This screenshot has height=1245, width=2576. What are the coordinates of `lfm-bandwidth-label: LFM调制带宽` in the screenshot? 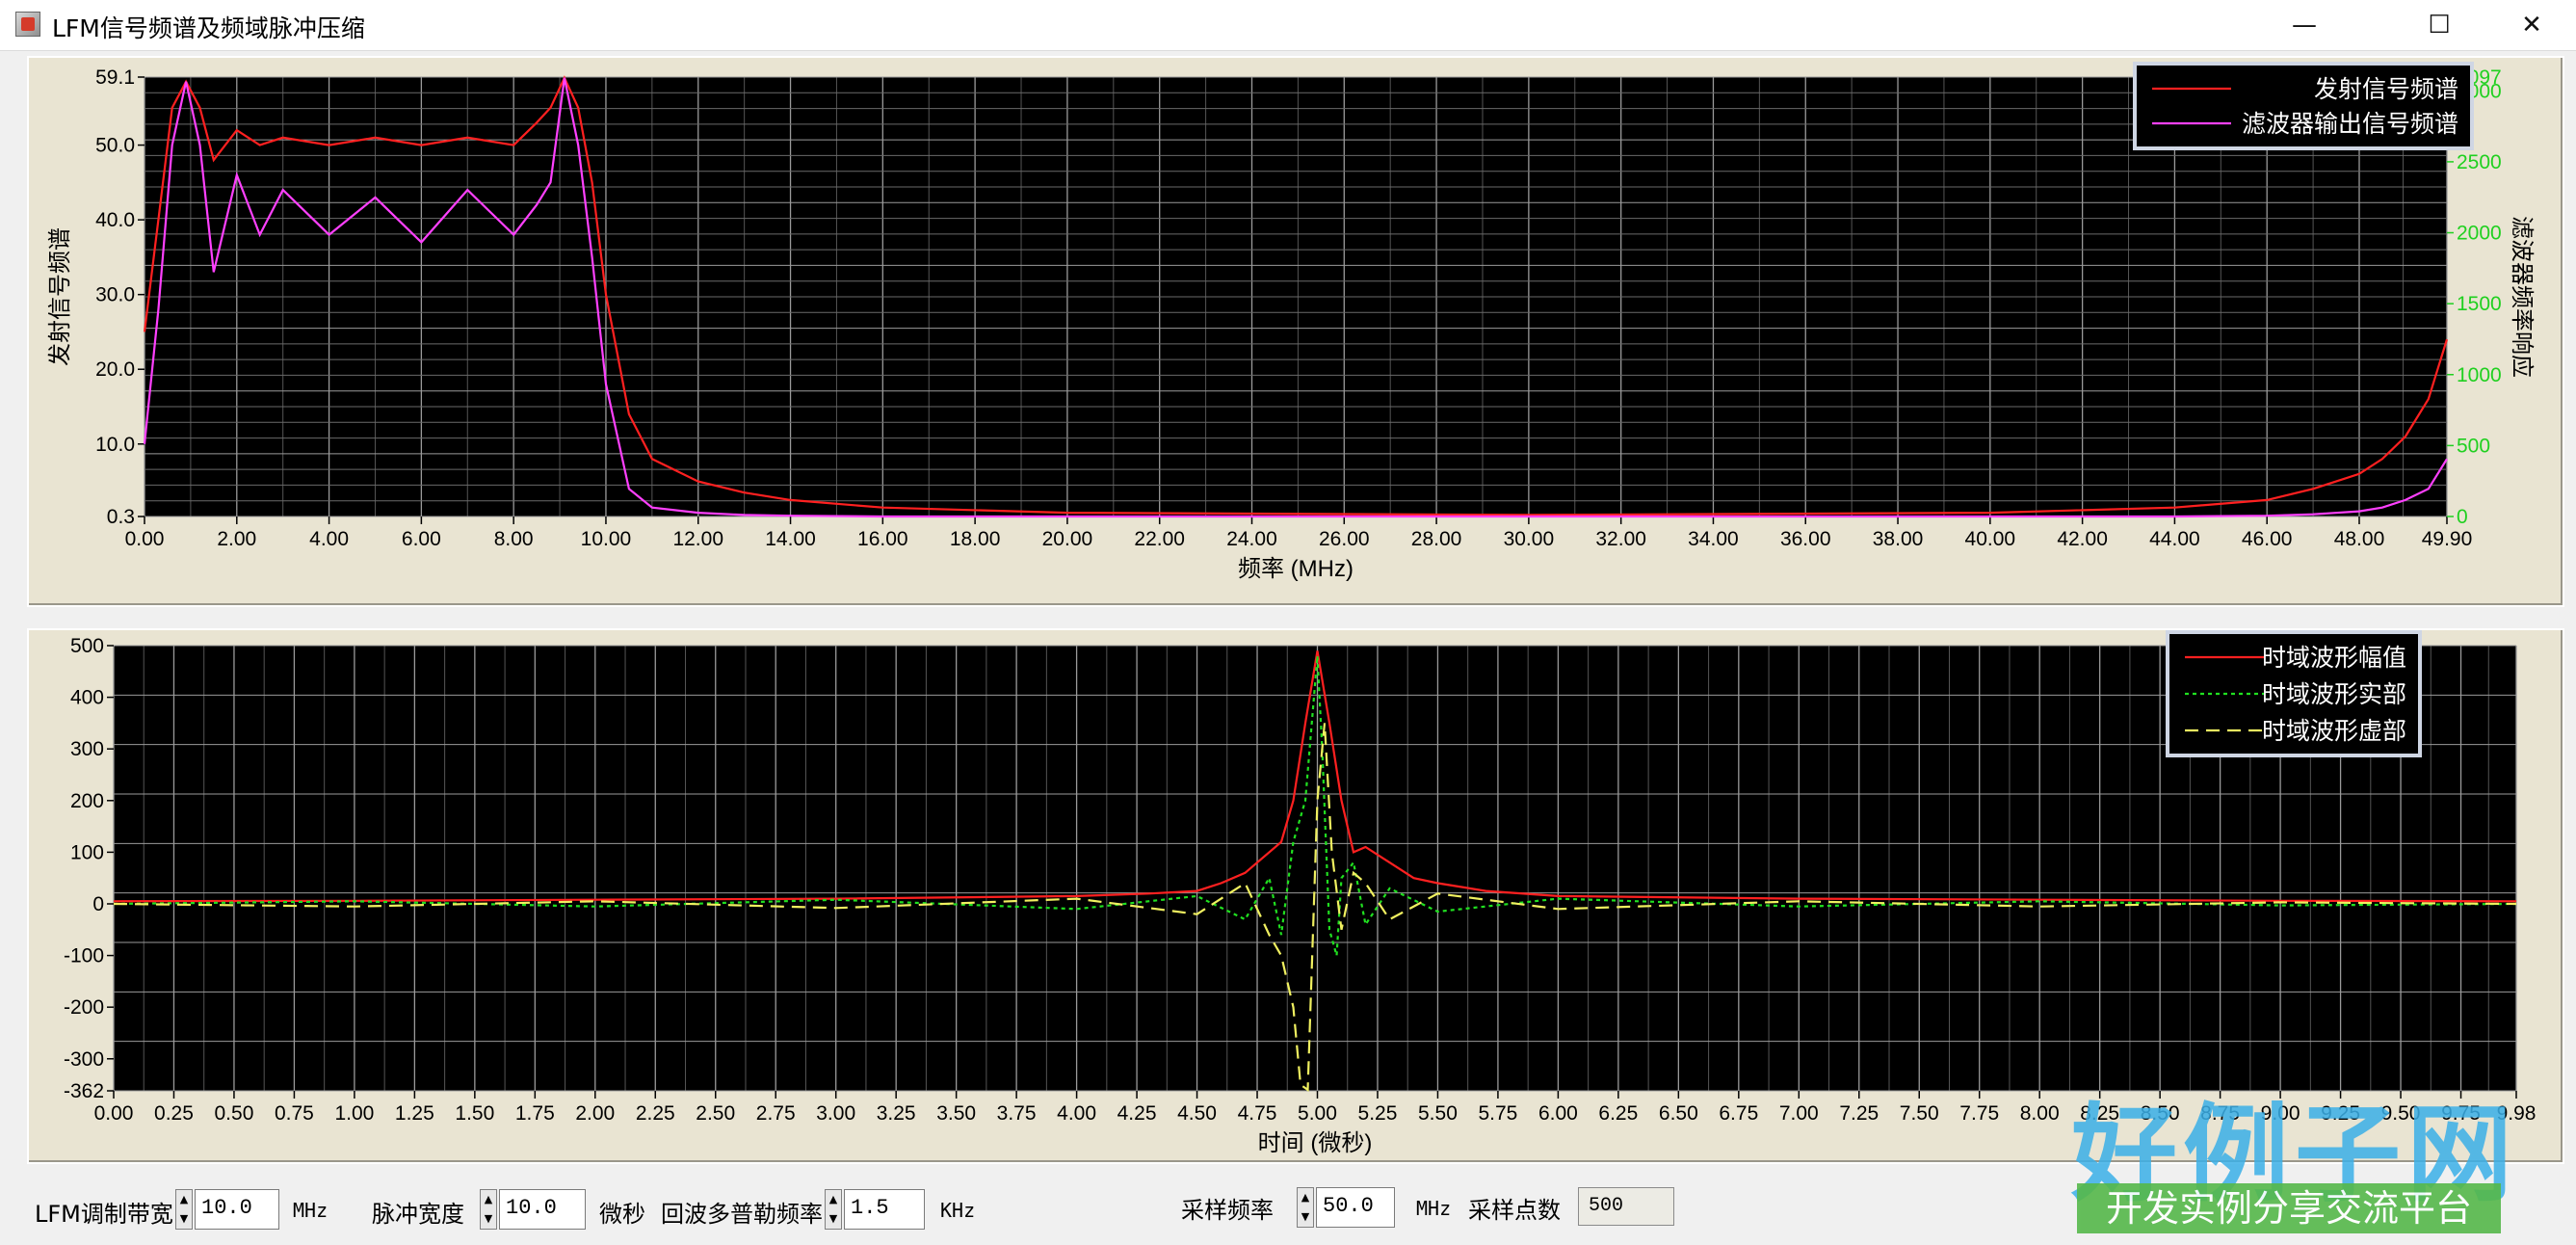 It's located at (104, 1214).